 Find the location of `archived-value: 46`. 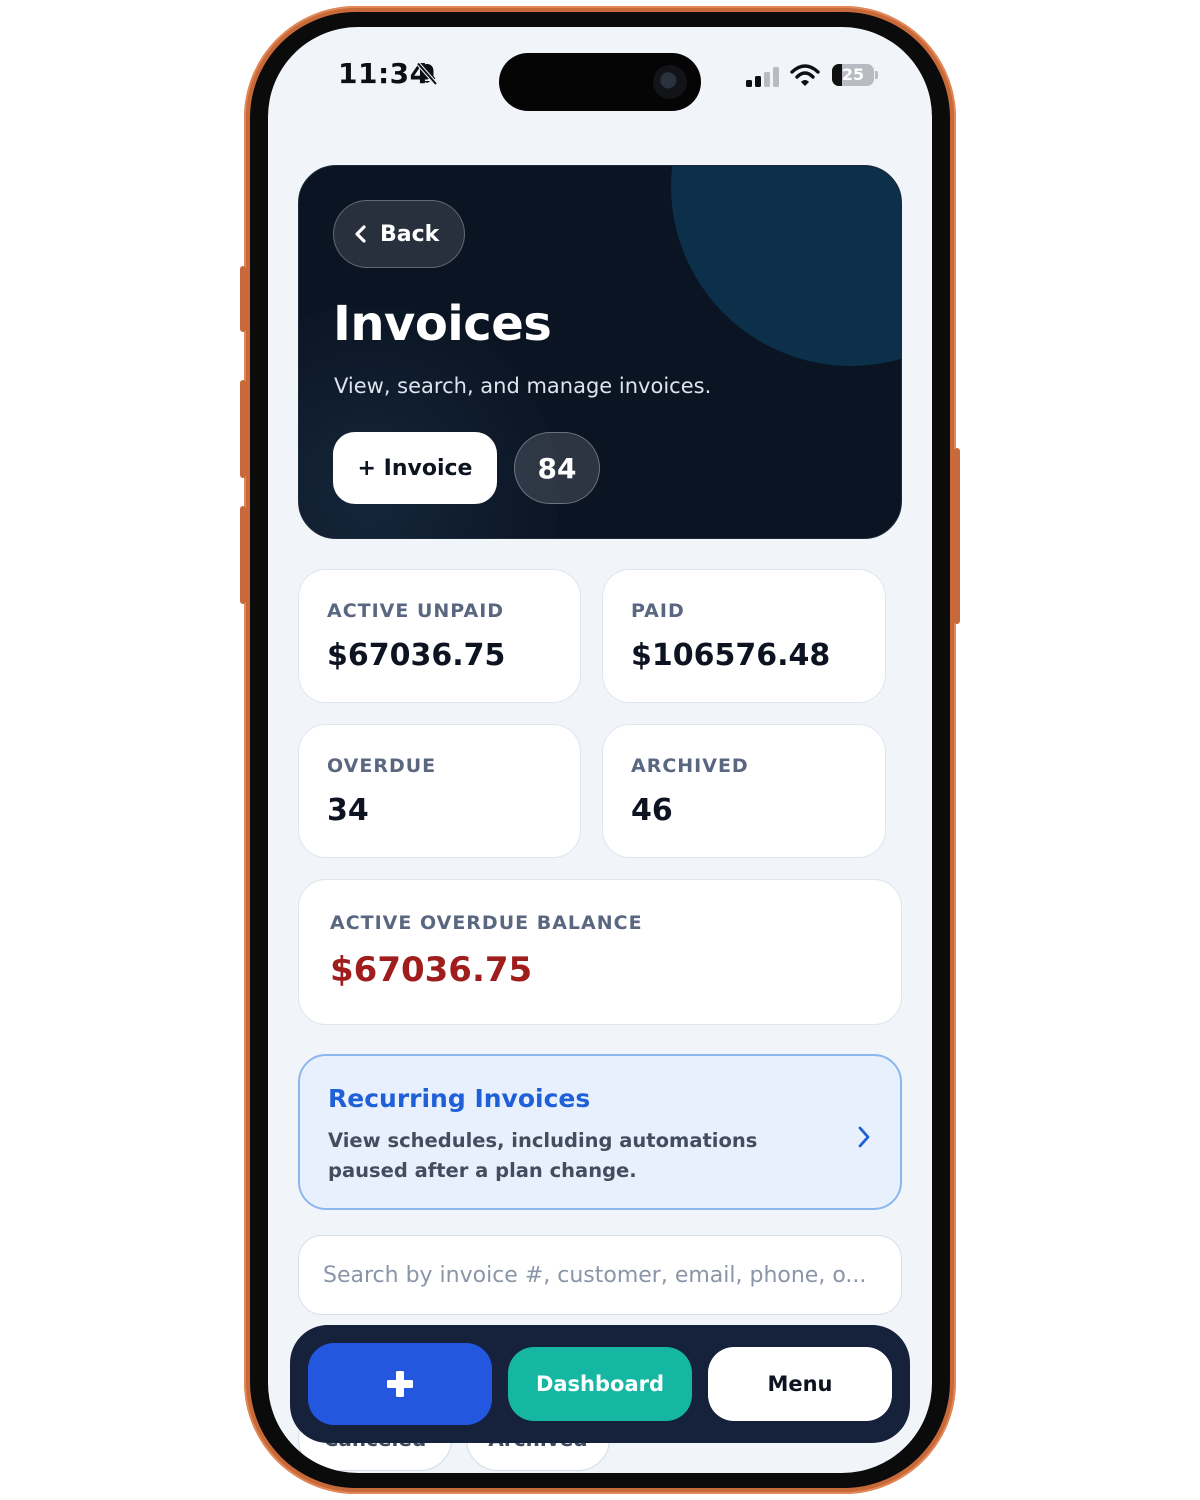

archived-value: 46 is located at coordinates (652, 810).